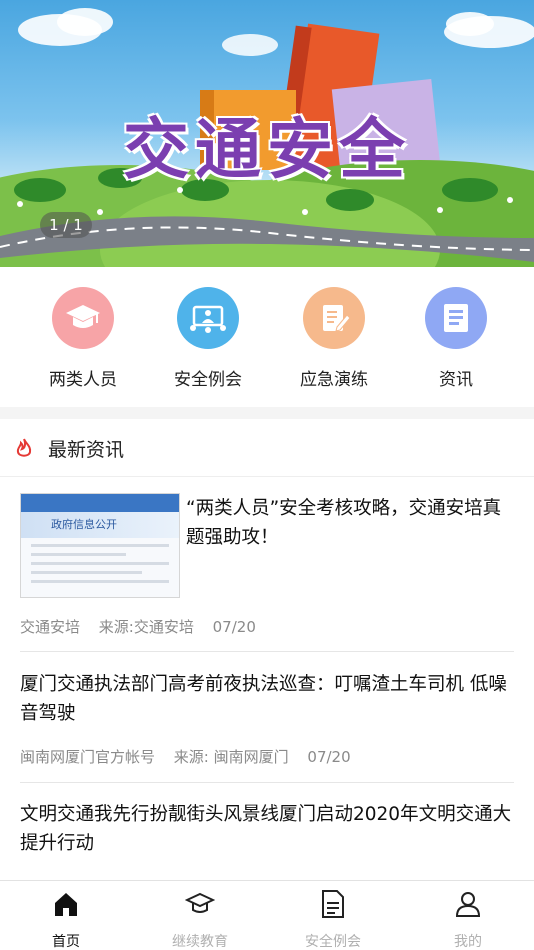  I want to click on news-thumbnail: 政府信息公开, so click(100, 545).